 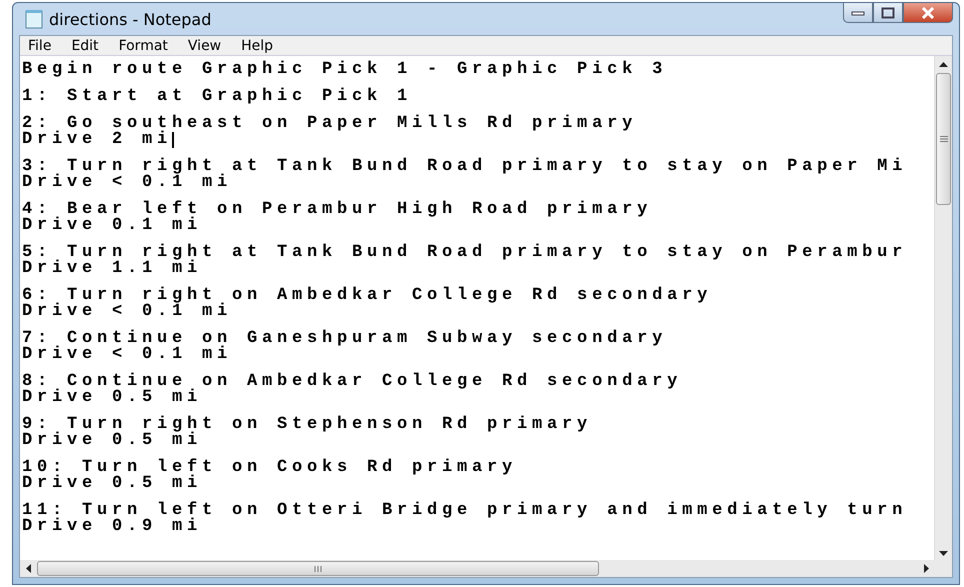 What do you see at coordinates (217, 97) in the screenshot?
I see `text-line: 1: Start at Graphic Pick 1` at bounding box center [217, 97].